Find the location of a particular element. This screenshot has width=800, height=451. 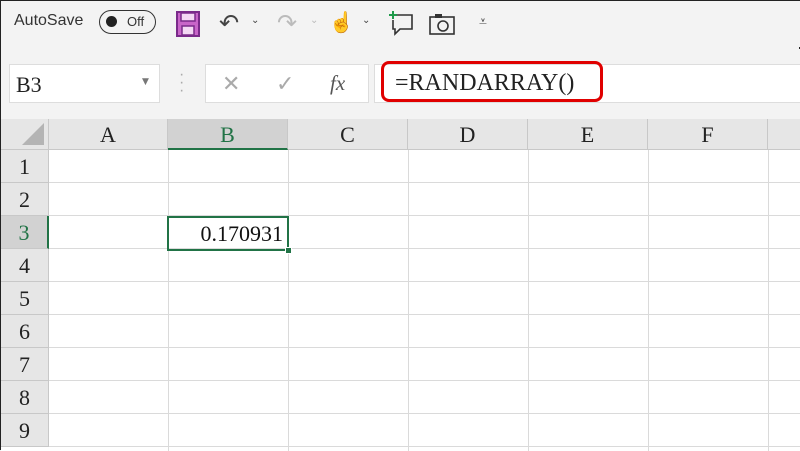

undo-dropdown-icon: ⌄ is located at coordinates (255, 20).